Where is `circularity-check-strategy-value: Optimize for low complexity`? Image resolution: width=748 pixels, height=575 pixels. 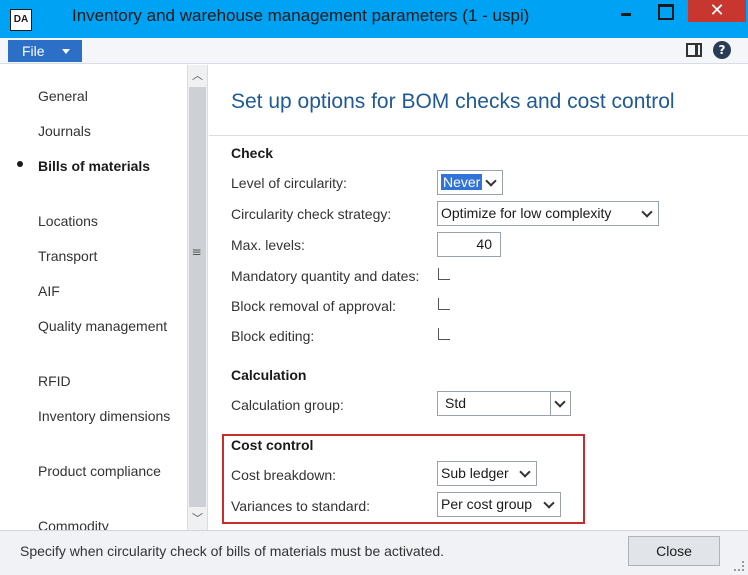 circularity-check-strategy-value: Optimize for low complexity is located at coordinates (526, 213).